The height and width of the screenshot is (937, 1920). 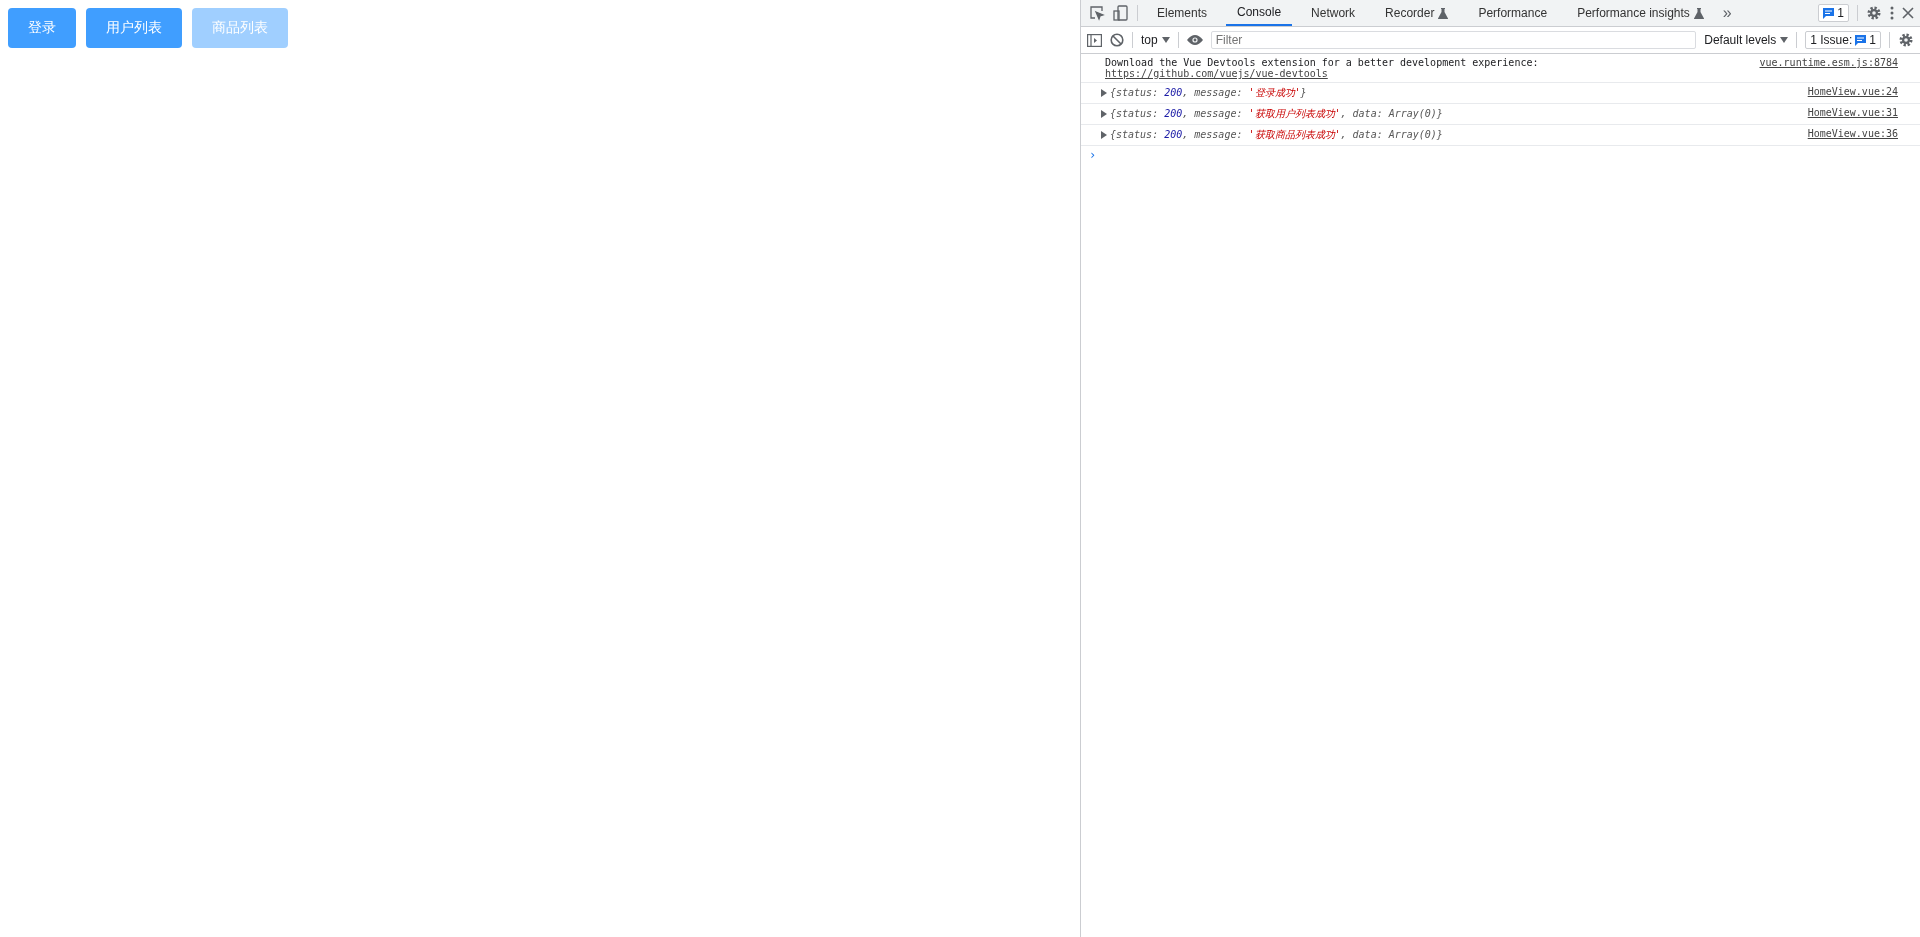 I want to click on sidebar-toggle-icon, so click(x=1094, y=40).